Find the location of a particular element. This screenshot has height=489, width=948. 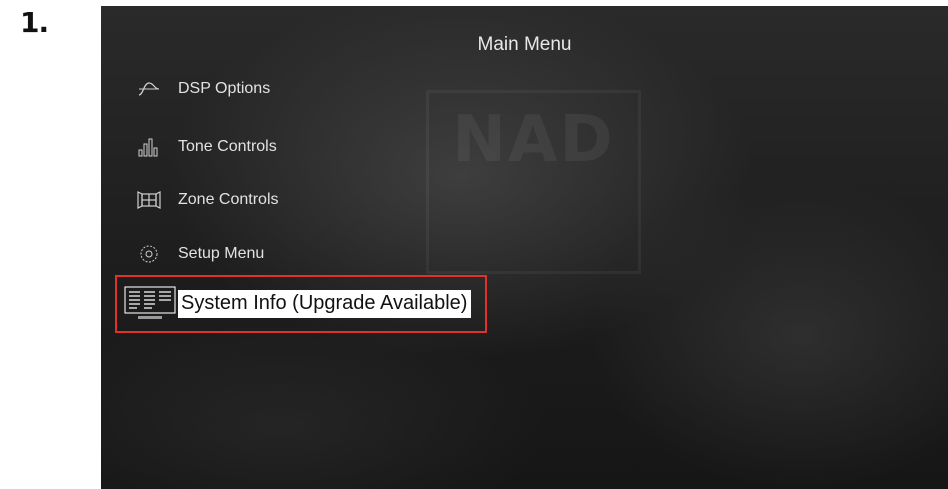

equalizer-icon is located at coordinates (149, 147).